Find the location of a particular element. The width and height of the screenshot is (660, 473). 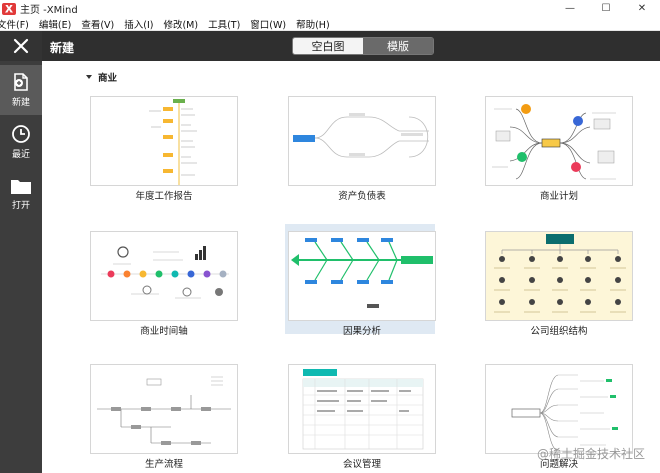

menu-modify: 修改(M) is located at coordinates (180, 24).